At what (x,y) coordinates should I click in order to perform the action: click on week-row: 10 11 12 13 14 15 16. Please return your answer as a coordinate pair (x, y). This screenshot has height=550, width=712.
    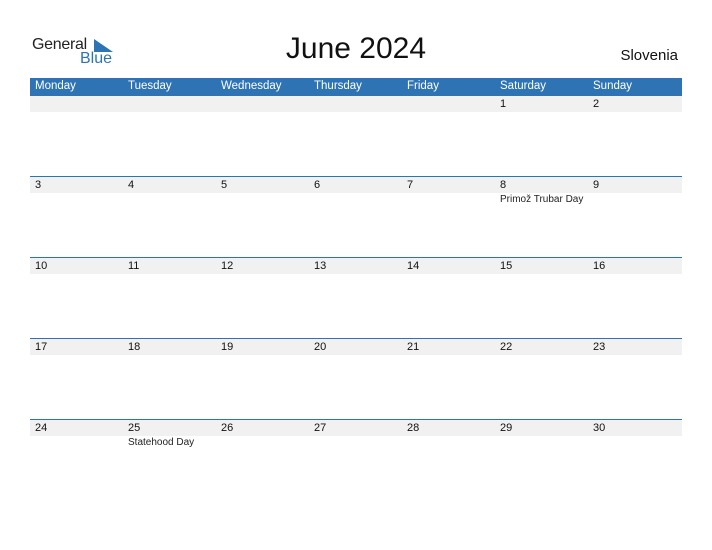
    Looking at the image, I should click on (356, 298).